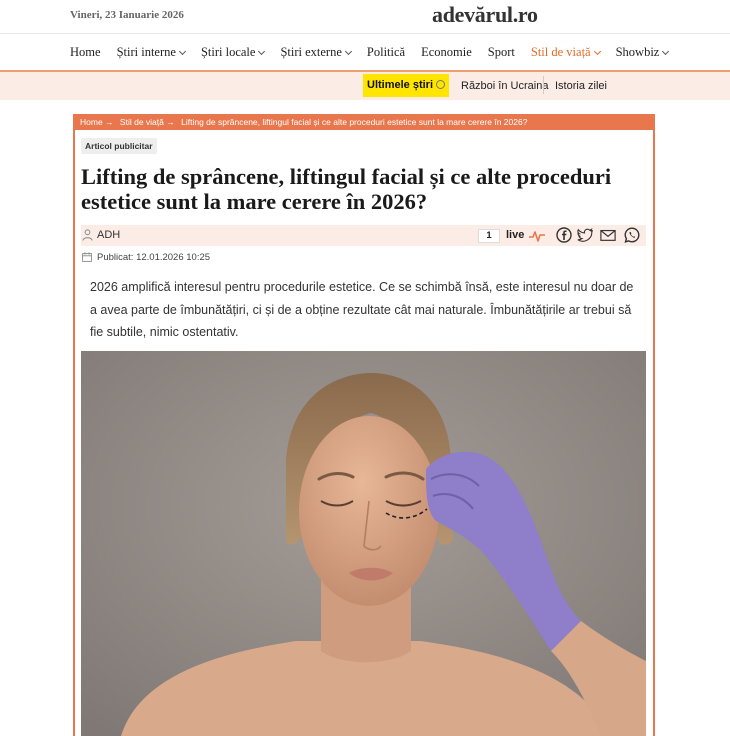 Image resolution: width=730 pixels, height=736 pixels. I want to click on nav-item-stil-de-viata: Stil de viață, so click(565, 52).